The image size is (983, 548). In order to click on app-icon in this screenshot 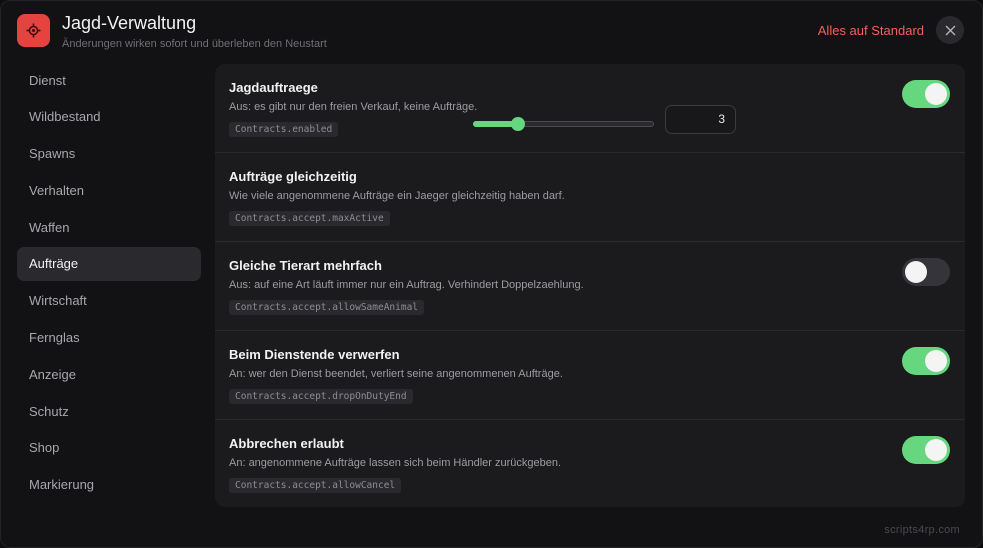, I will do `click(33, 30)`.